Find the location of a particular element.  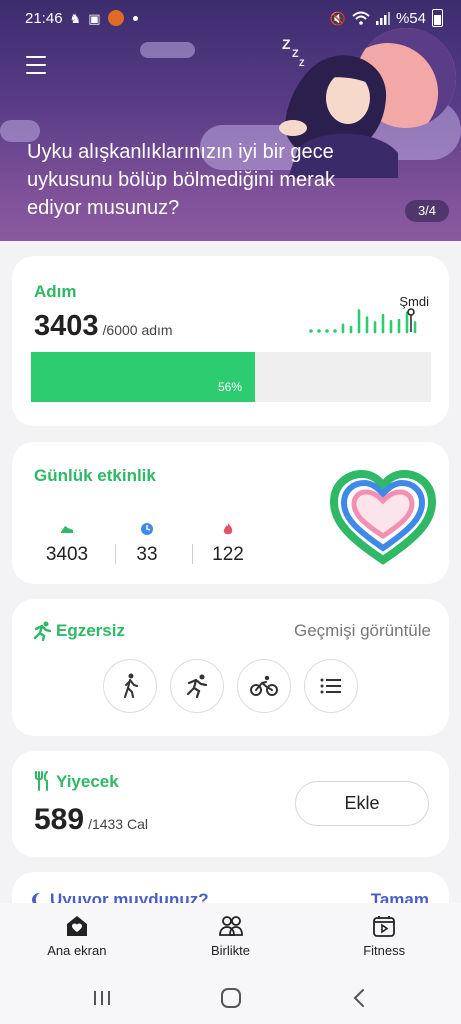

home-button-icon is located at coordinates (231, 998).